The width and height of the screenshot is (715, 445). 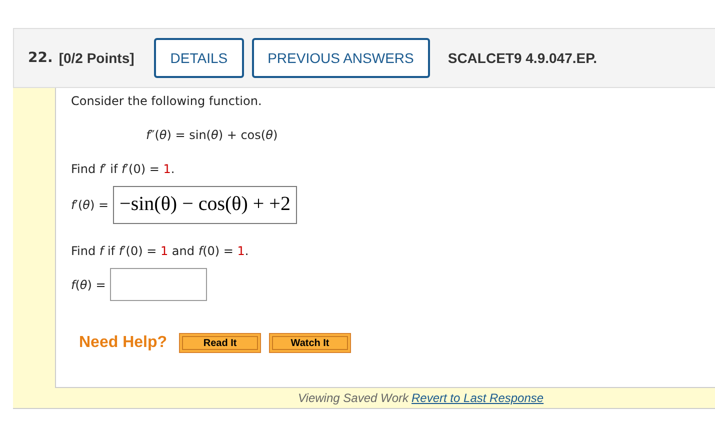 What do you see at coordinates (523, 58) in the screenshot?
I see `problem-code: SCALCET9 4.9.047.EP.` at bounding box center [523, 58].